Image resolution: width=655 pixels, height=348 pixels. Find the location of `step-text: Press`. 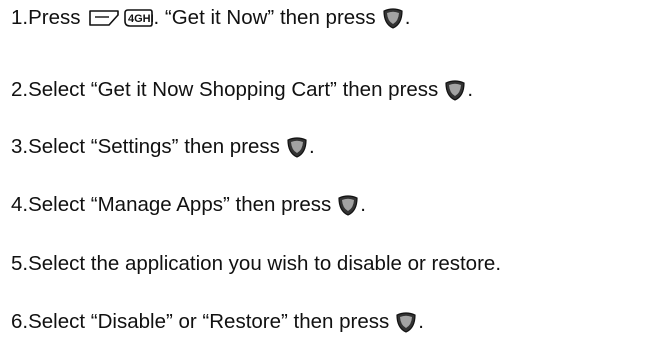

step-text: Press is located at coordinates (54, 17).